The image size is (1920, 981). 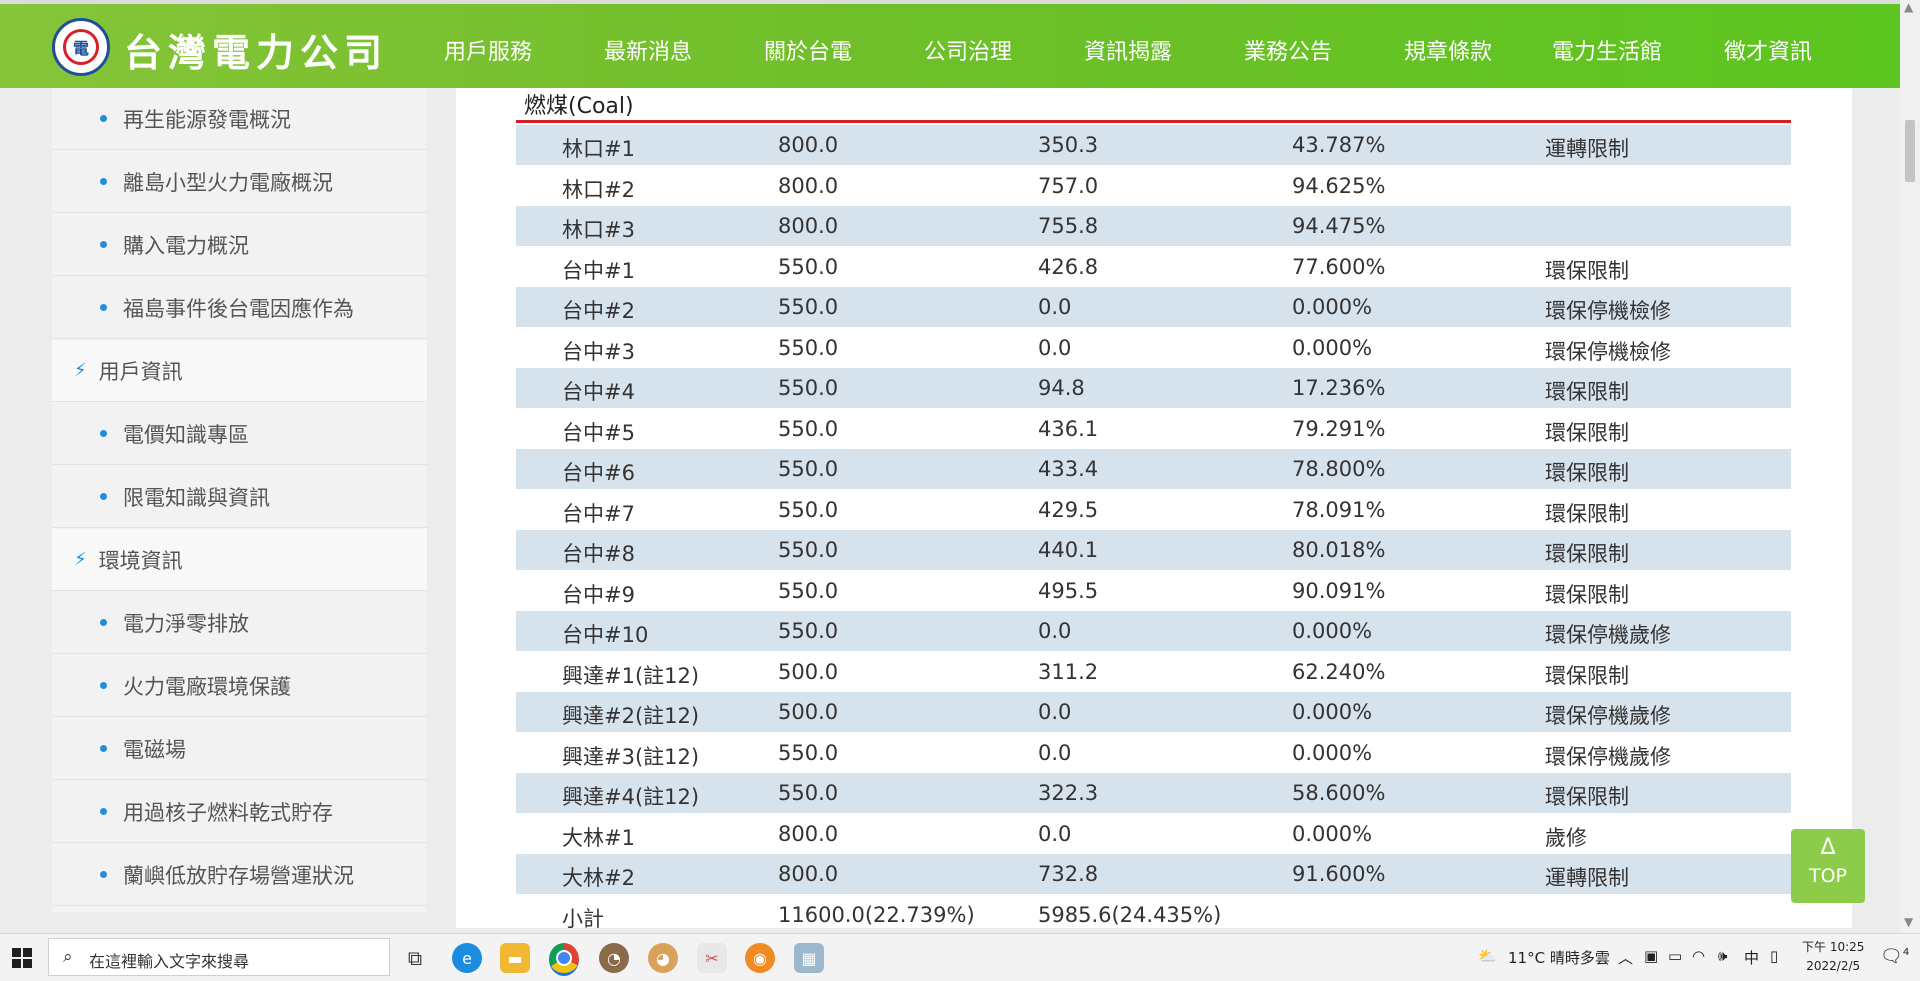 What do you see at coordinates (1651, 956) in the screenshot?
I see `tray-app-icon: ▣` at bounding box center [1651, 956].